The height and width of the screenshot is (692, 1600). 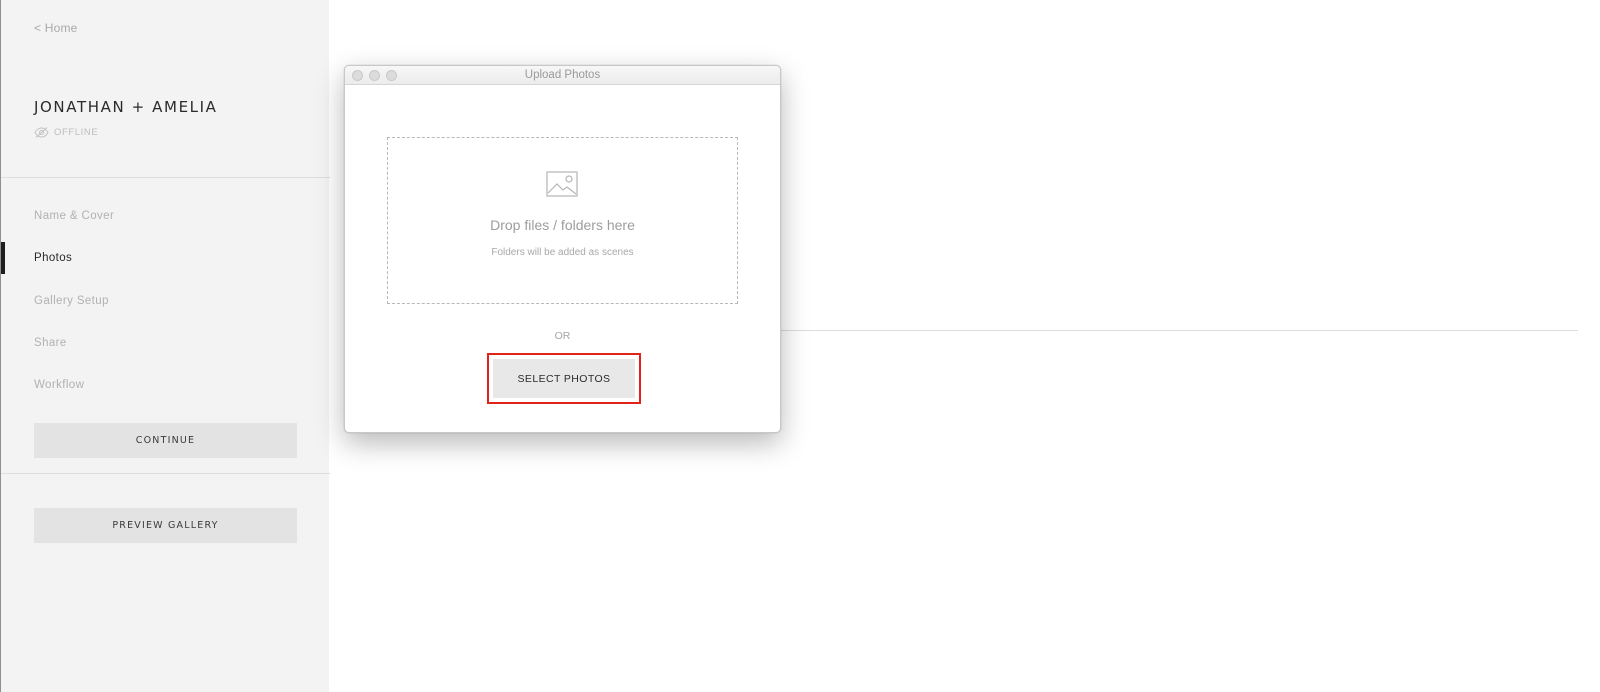 What do you see at coordinates (76, 132) in the screenshot?
I see `status-label: OFFLINE` at bounding box center [76, 132].